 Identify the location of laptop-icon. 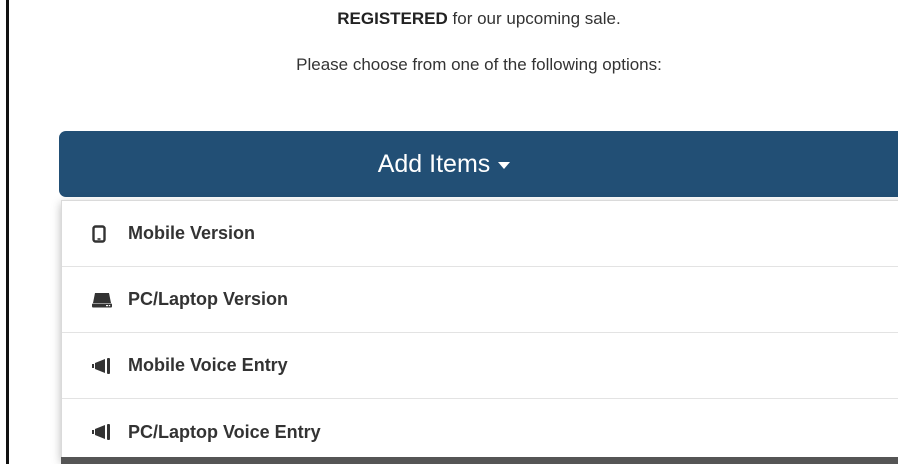
(103, 300).